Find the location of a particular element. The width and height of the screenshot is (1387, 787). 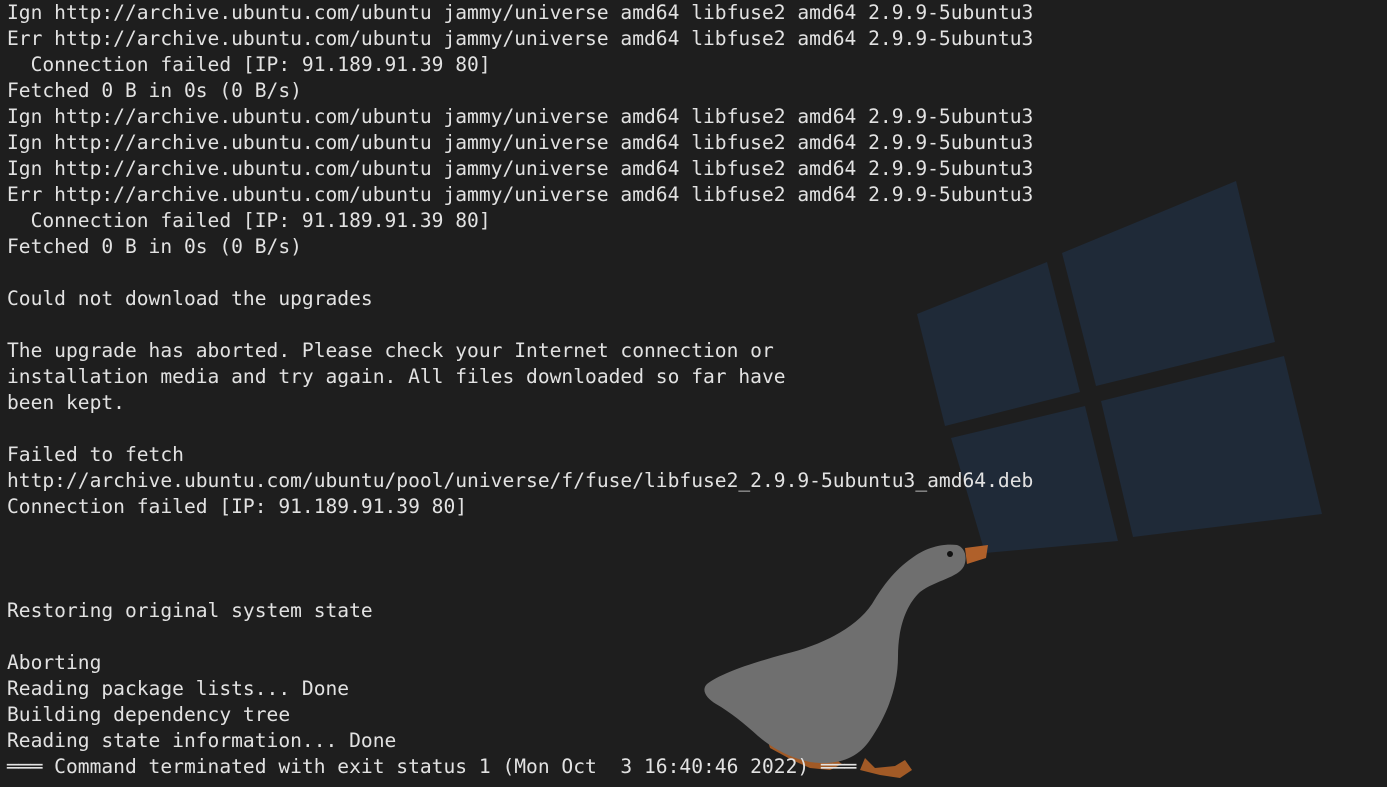

output-line: Reading state information... Done is located at coordinates (202, 740).